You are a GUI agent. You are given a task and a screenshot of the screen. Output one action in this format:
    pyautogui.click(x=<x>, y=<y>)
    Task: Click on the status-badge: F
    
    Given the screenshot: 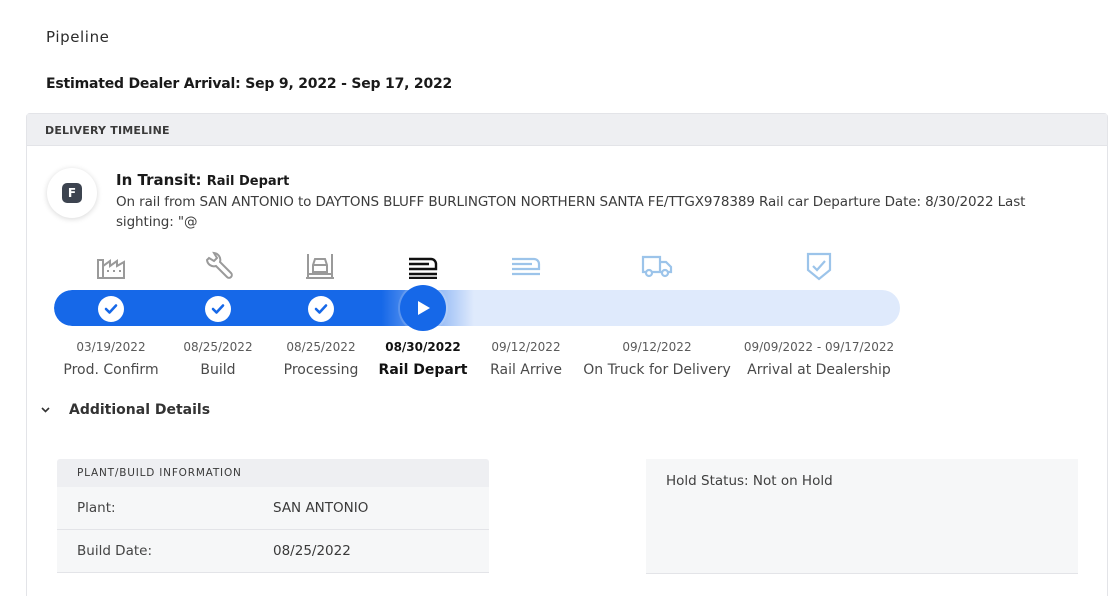 What is the action you would take?
    pyautogui.click(x=72, y=193)
    